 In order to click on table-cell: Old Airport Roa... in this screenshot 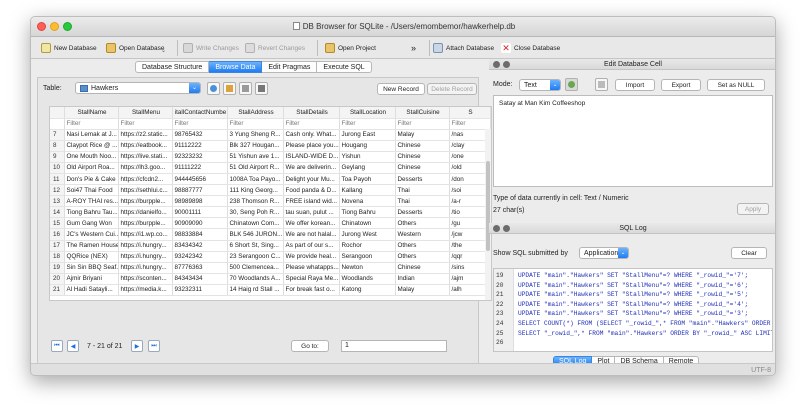, I will do `click(91, 168)`.